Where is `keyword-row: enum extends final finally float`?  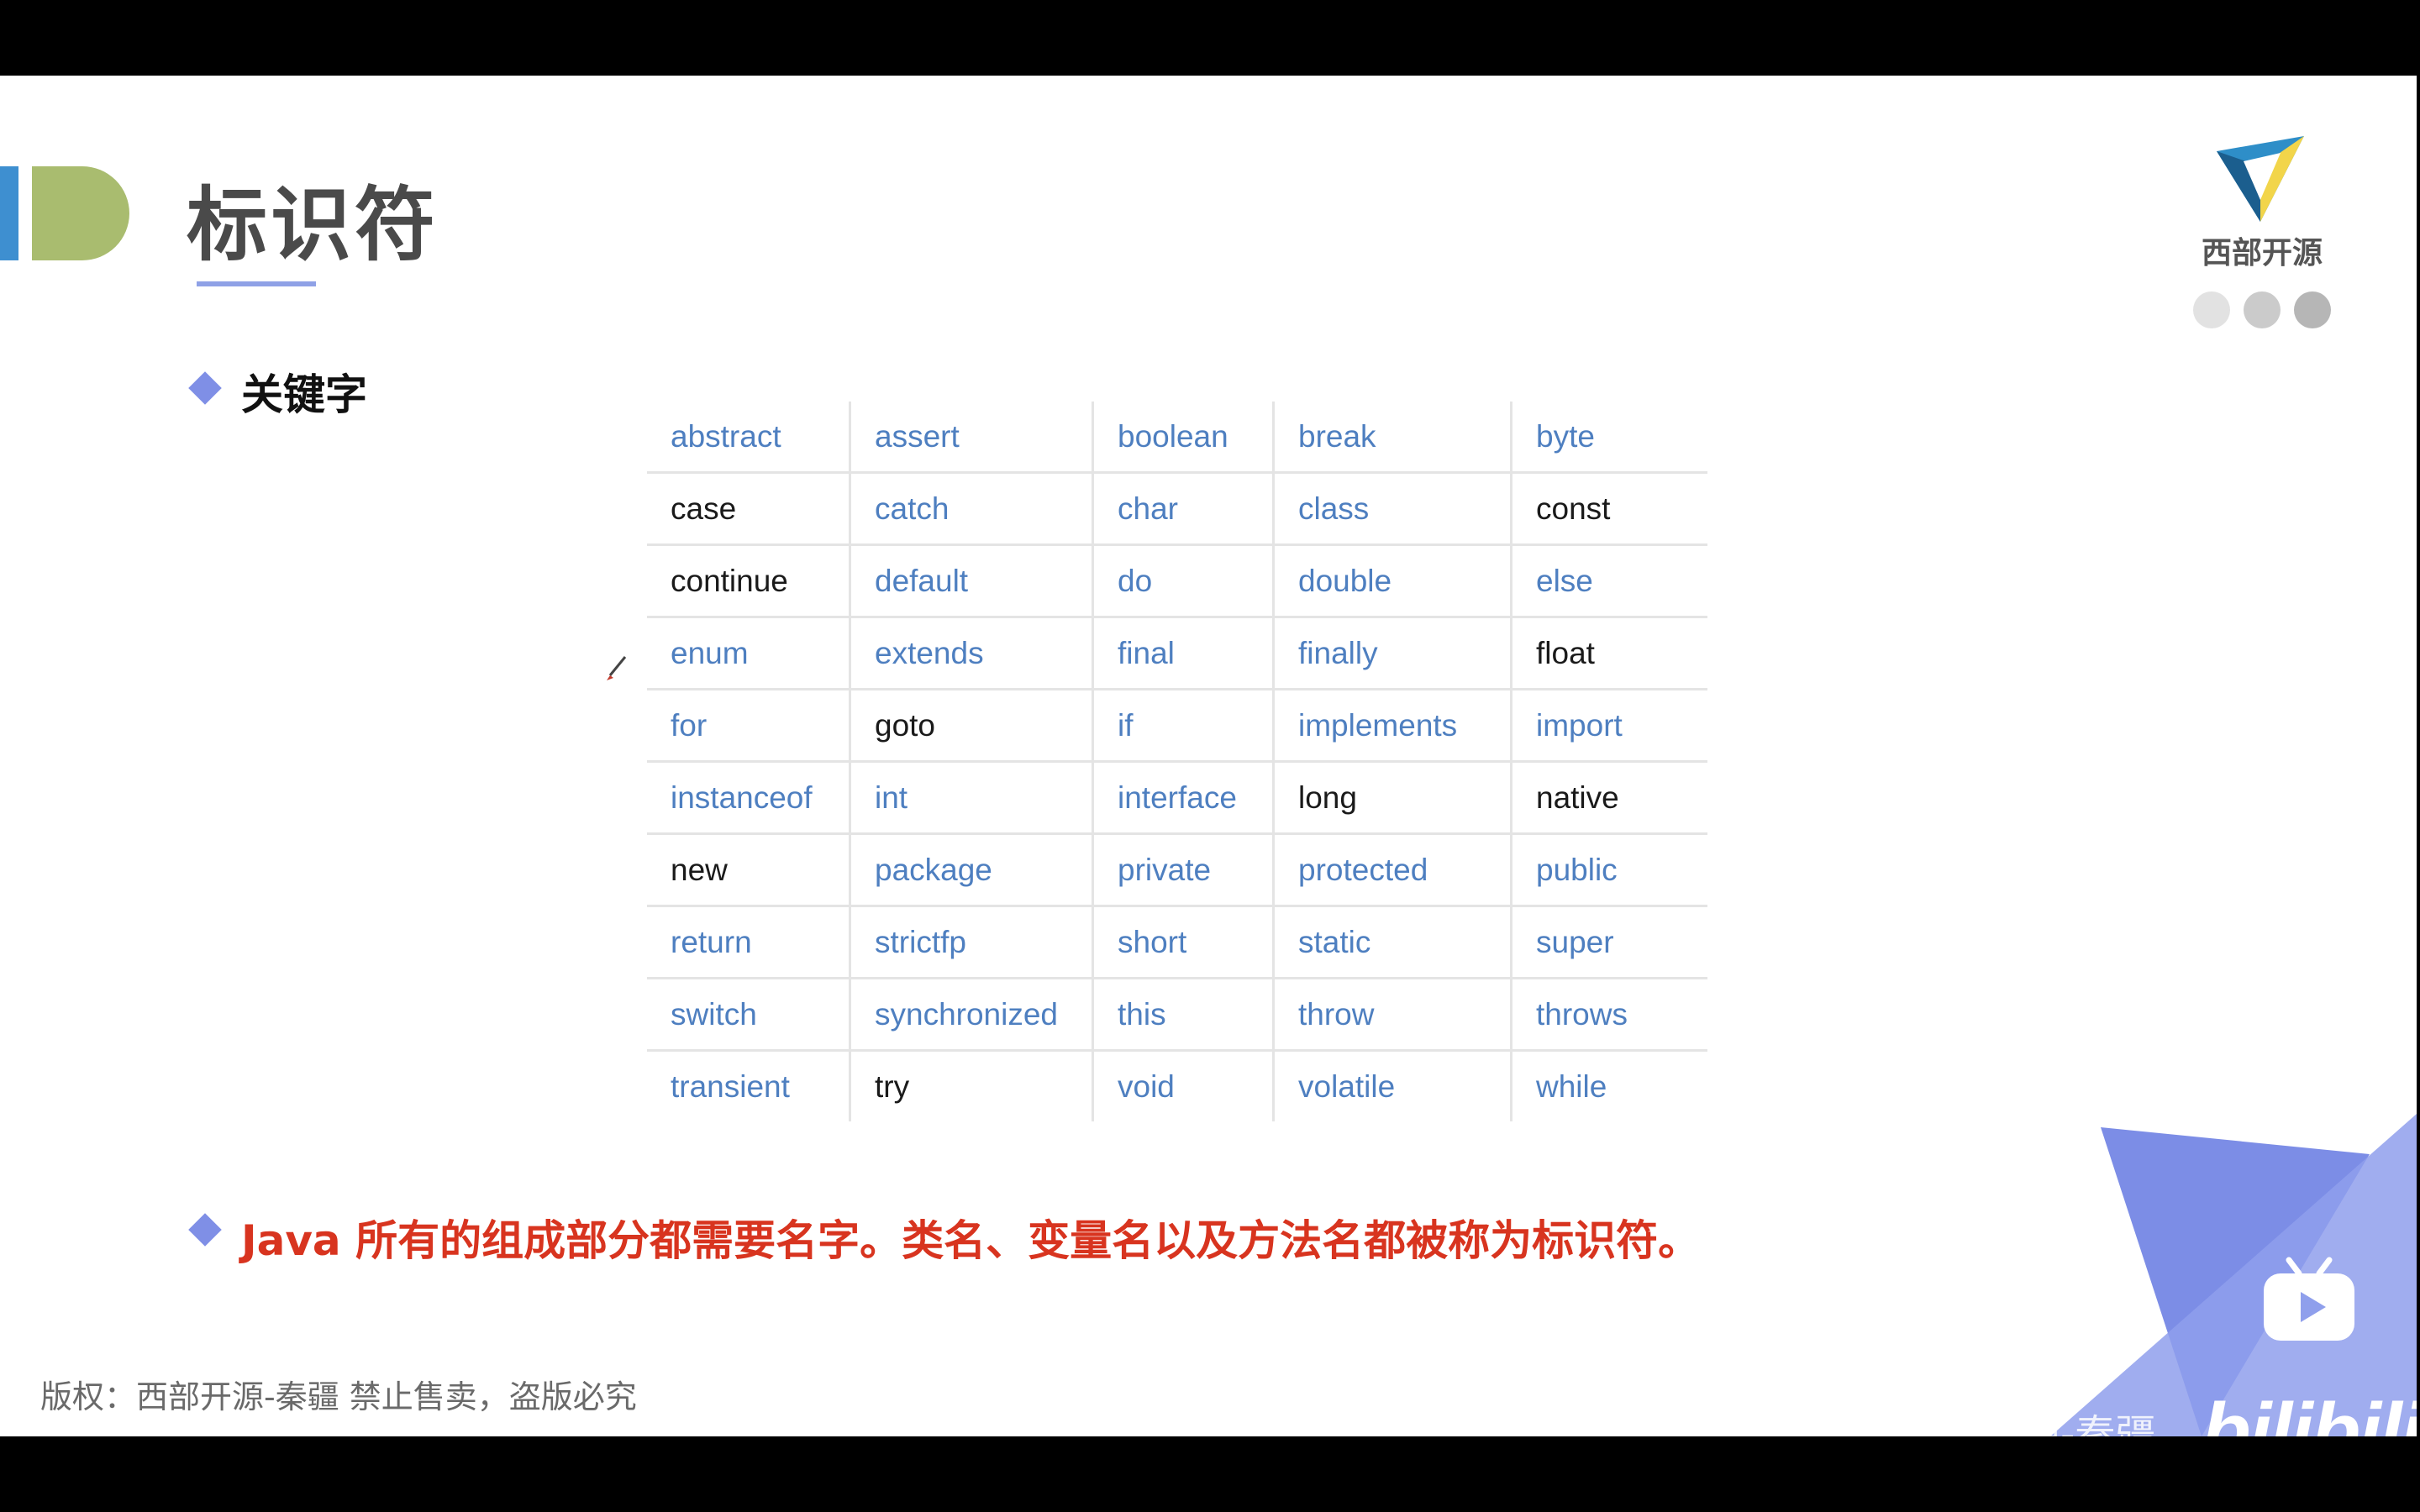
keyword-row: enum extends final finally float is located at coordinates (1177, 653).